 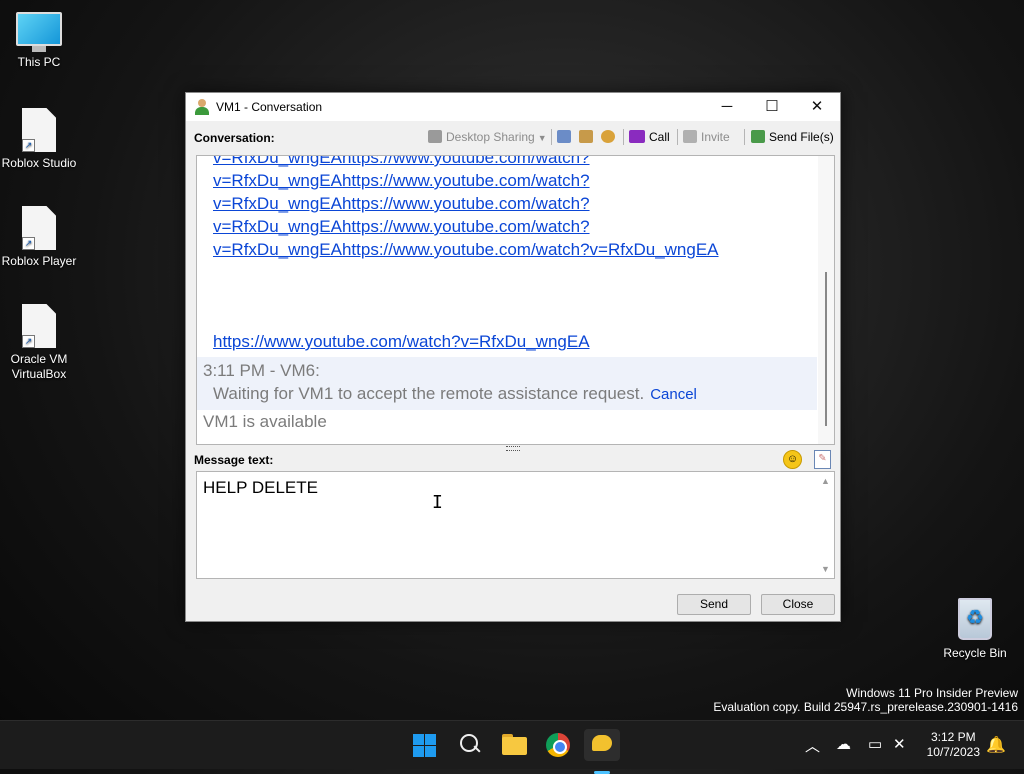 What do you see at coordinates (825, 569) in the screenshot?
I see `scroll-down-icon: ▼` at bounding box center [825, 569].